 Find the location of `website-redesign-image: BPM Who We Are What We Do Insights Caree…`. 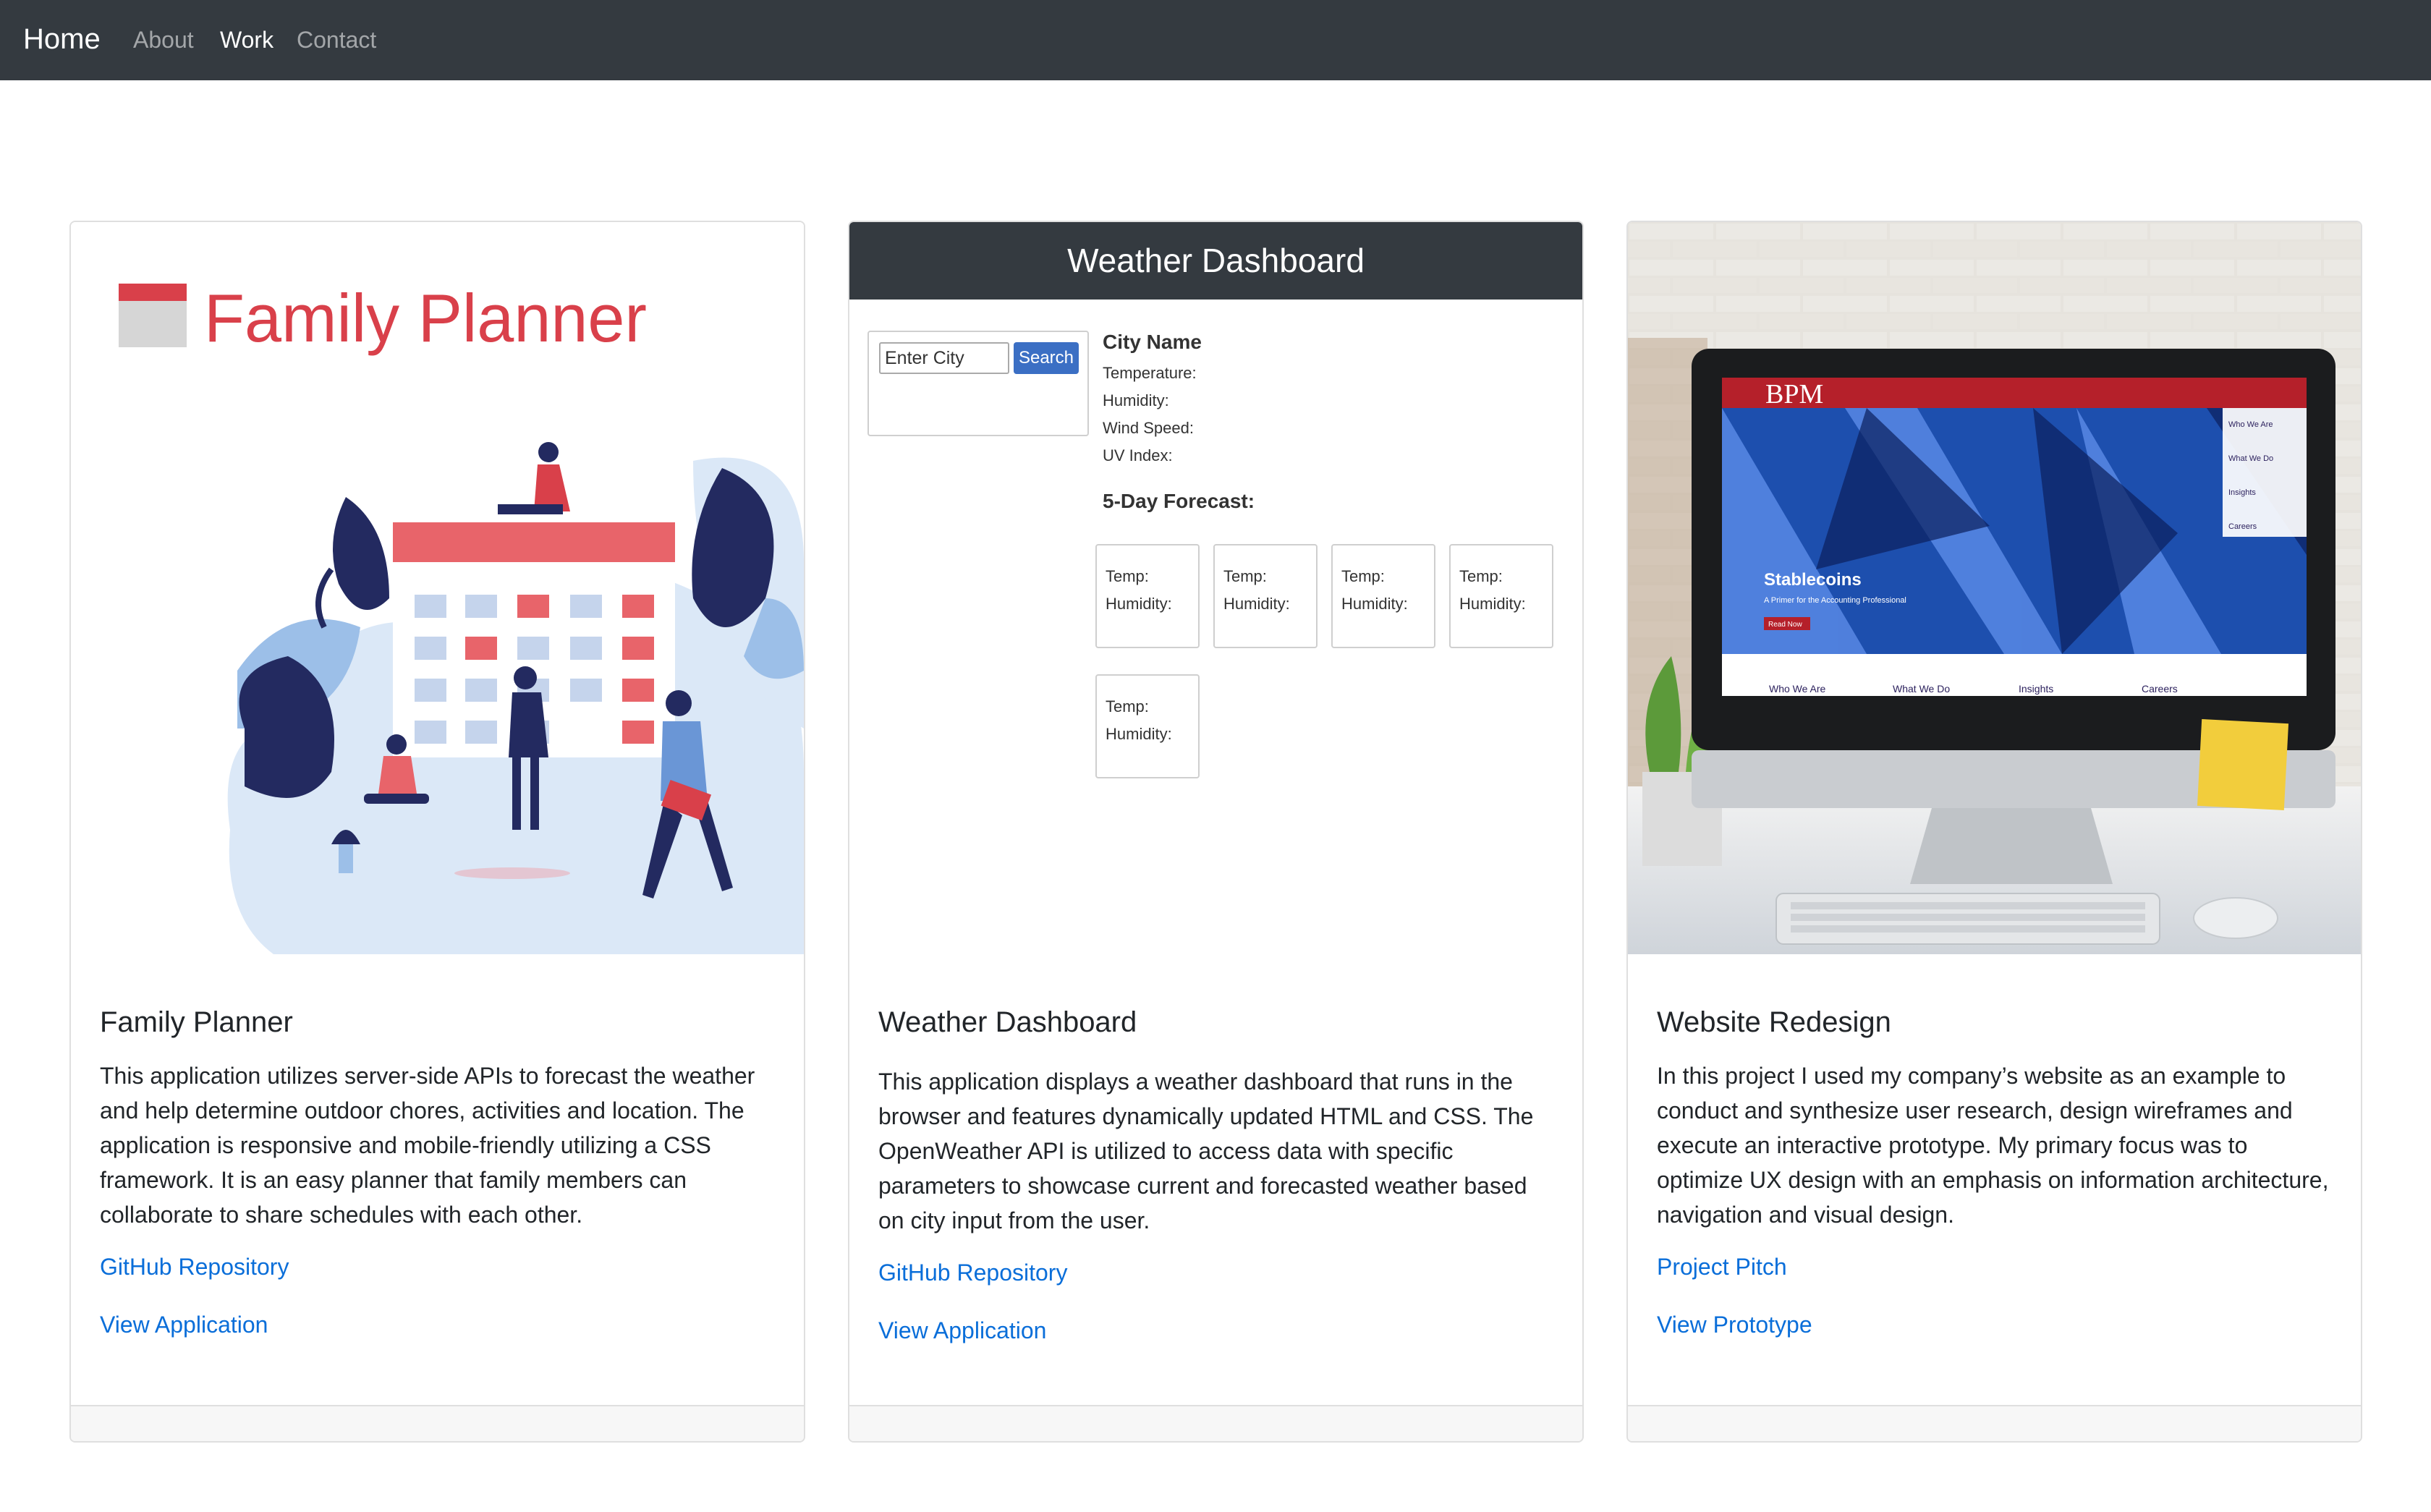

website-redesign-image: BPM Who We Are What We Do Insights Caree… is located at coordinates (1994, 588).